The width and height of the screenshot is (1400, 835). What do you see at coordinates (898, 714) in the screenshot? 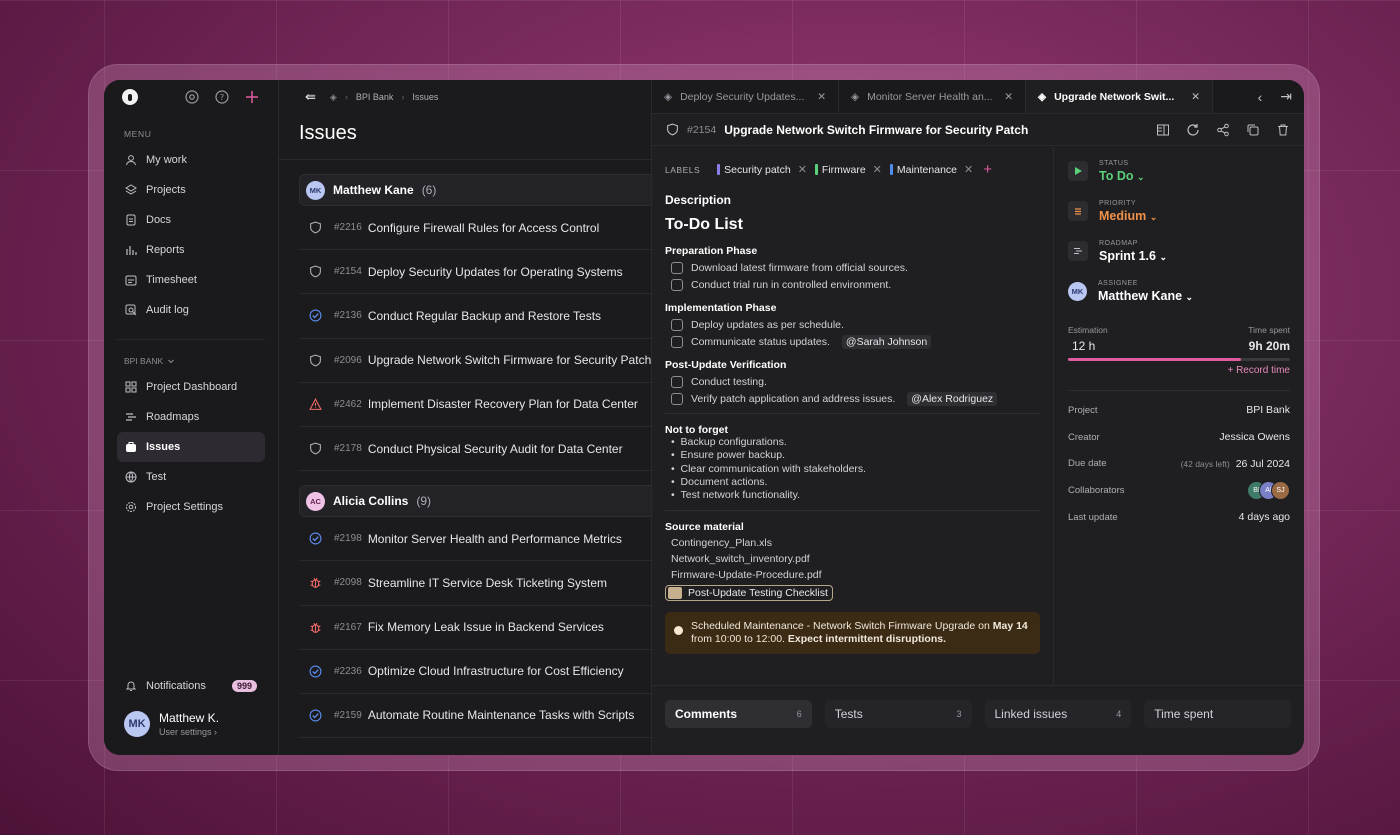
I see `tab-tests: Tests 3` at bounding box center [898, 714].